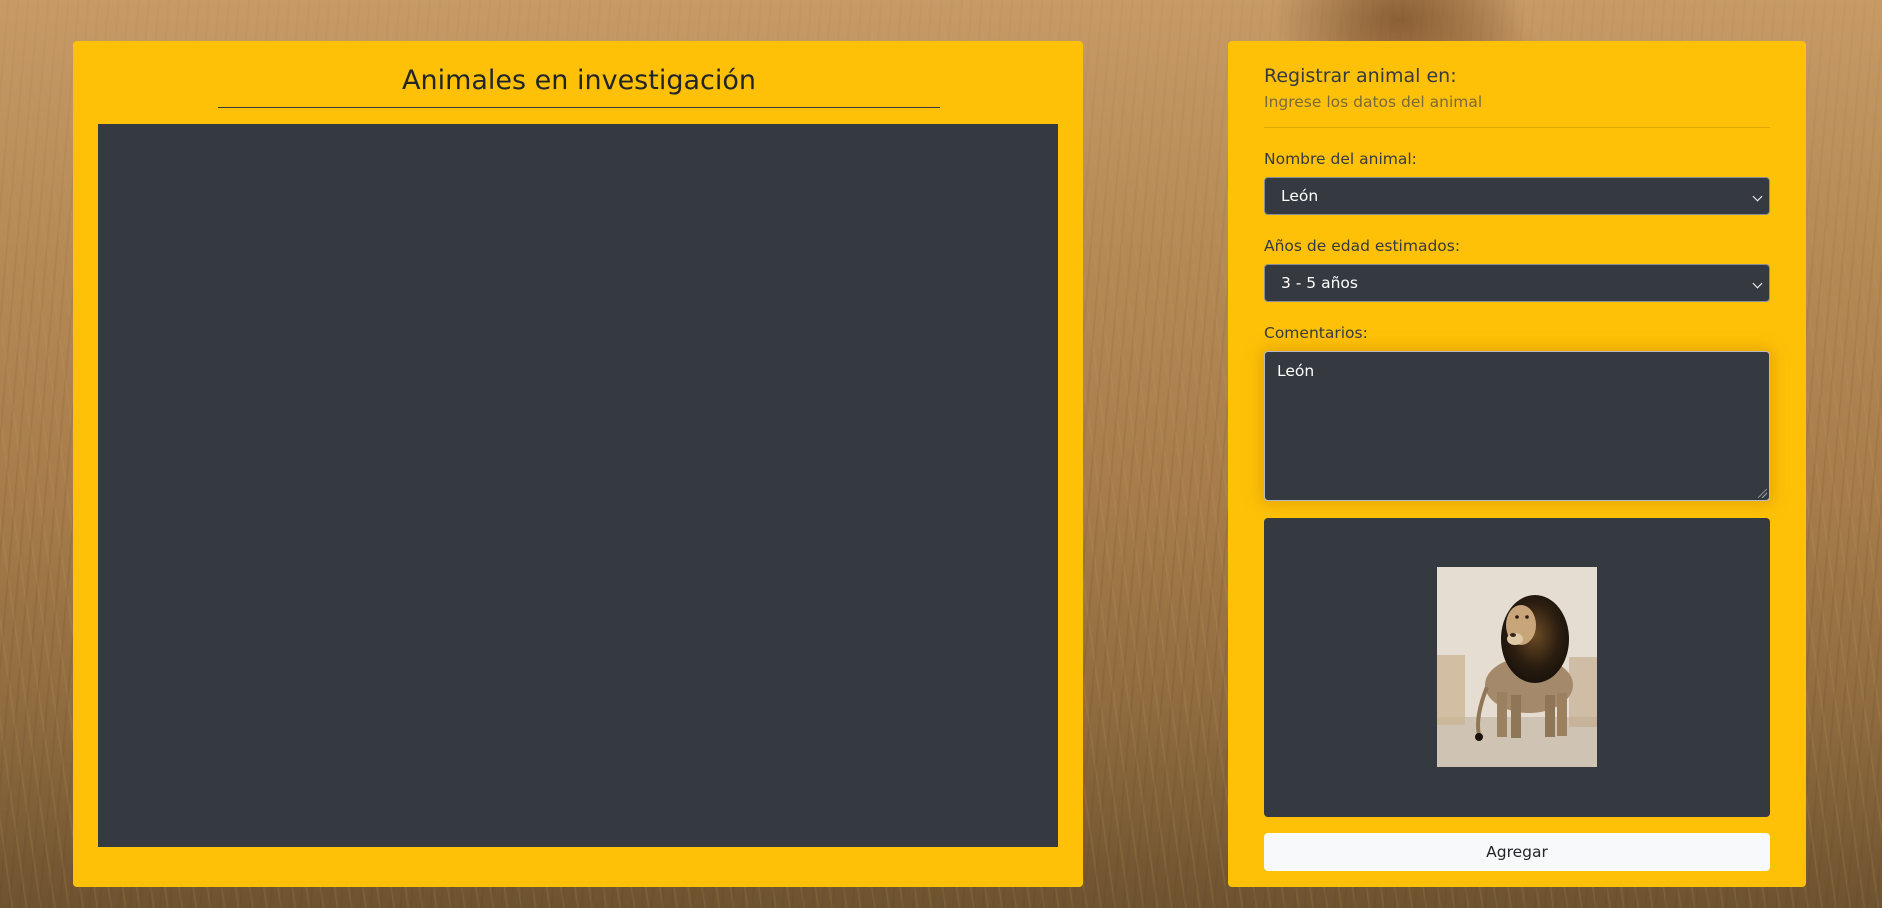 This screenshot has height=908, width=1882. I want to click on header-divider, so click(1517, 127).